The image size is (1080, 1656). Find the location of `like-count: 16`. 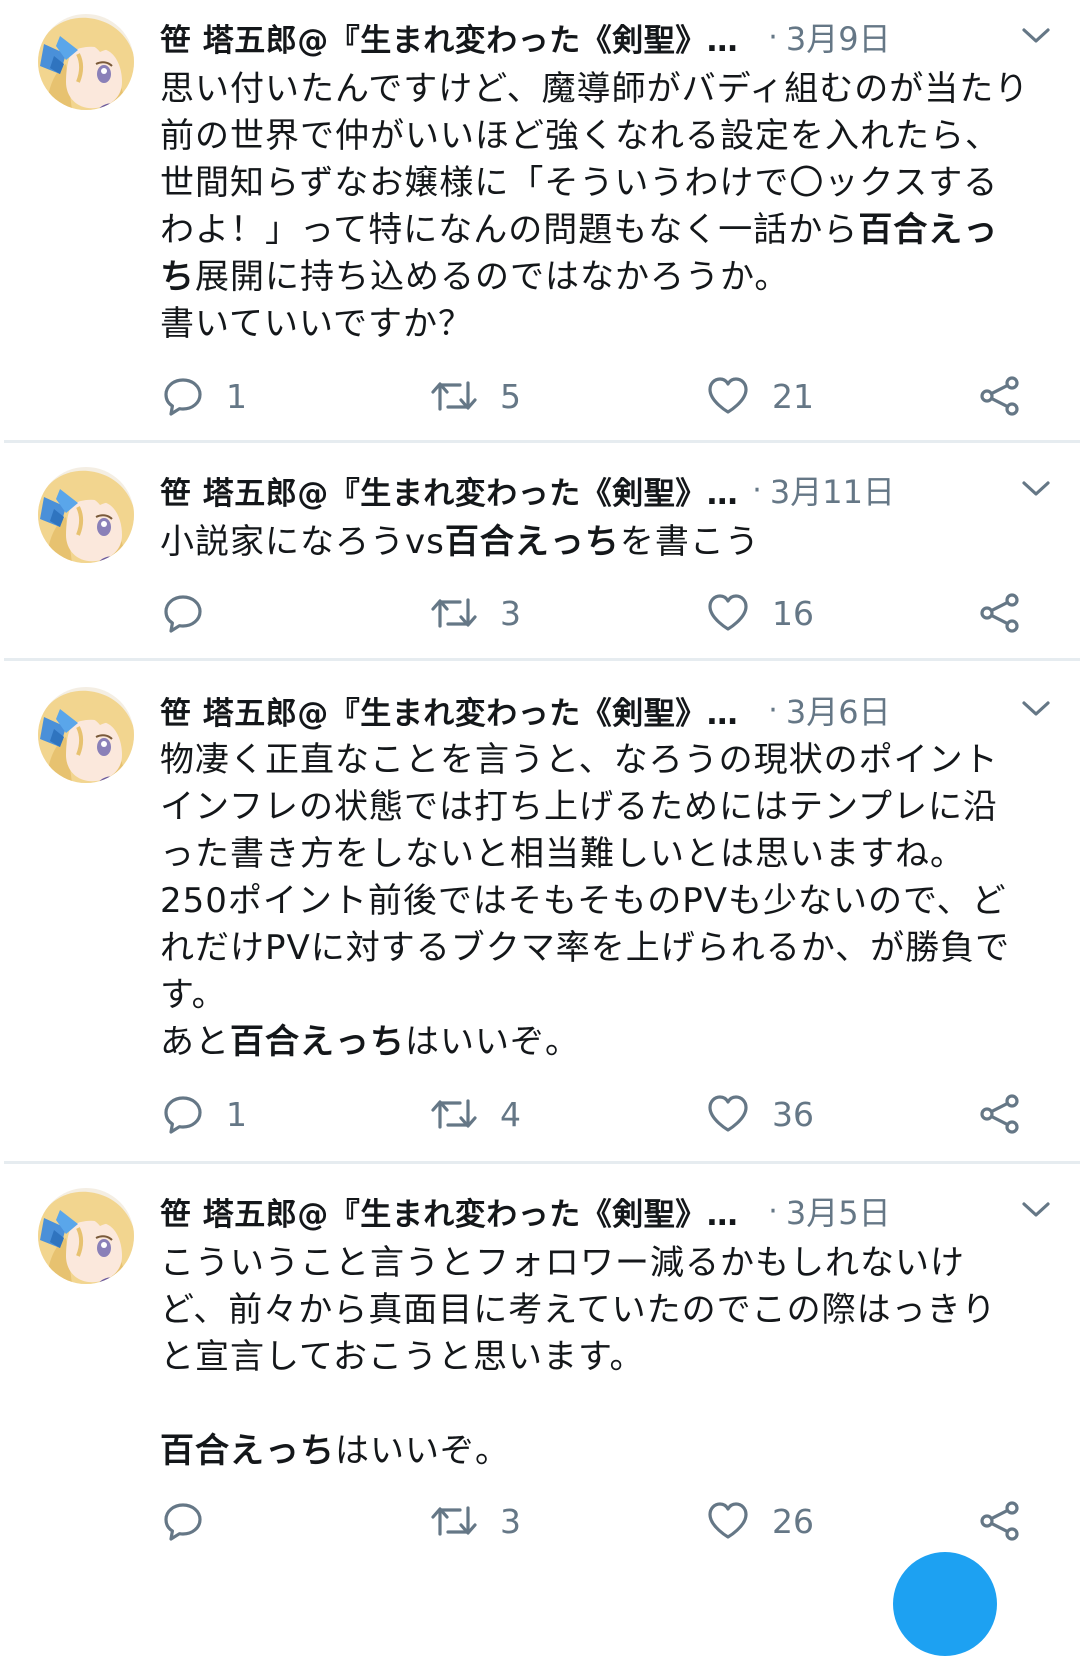

like-count: 16 is located at coordinates (793, 613).